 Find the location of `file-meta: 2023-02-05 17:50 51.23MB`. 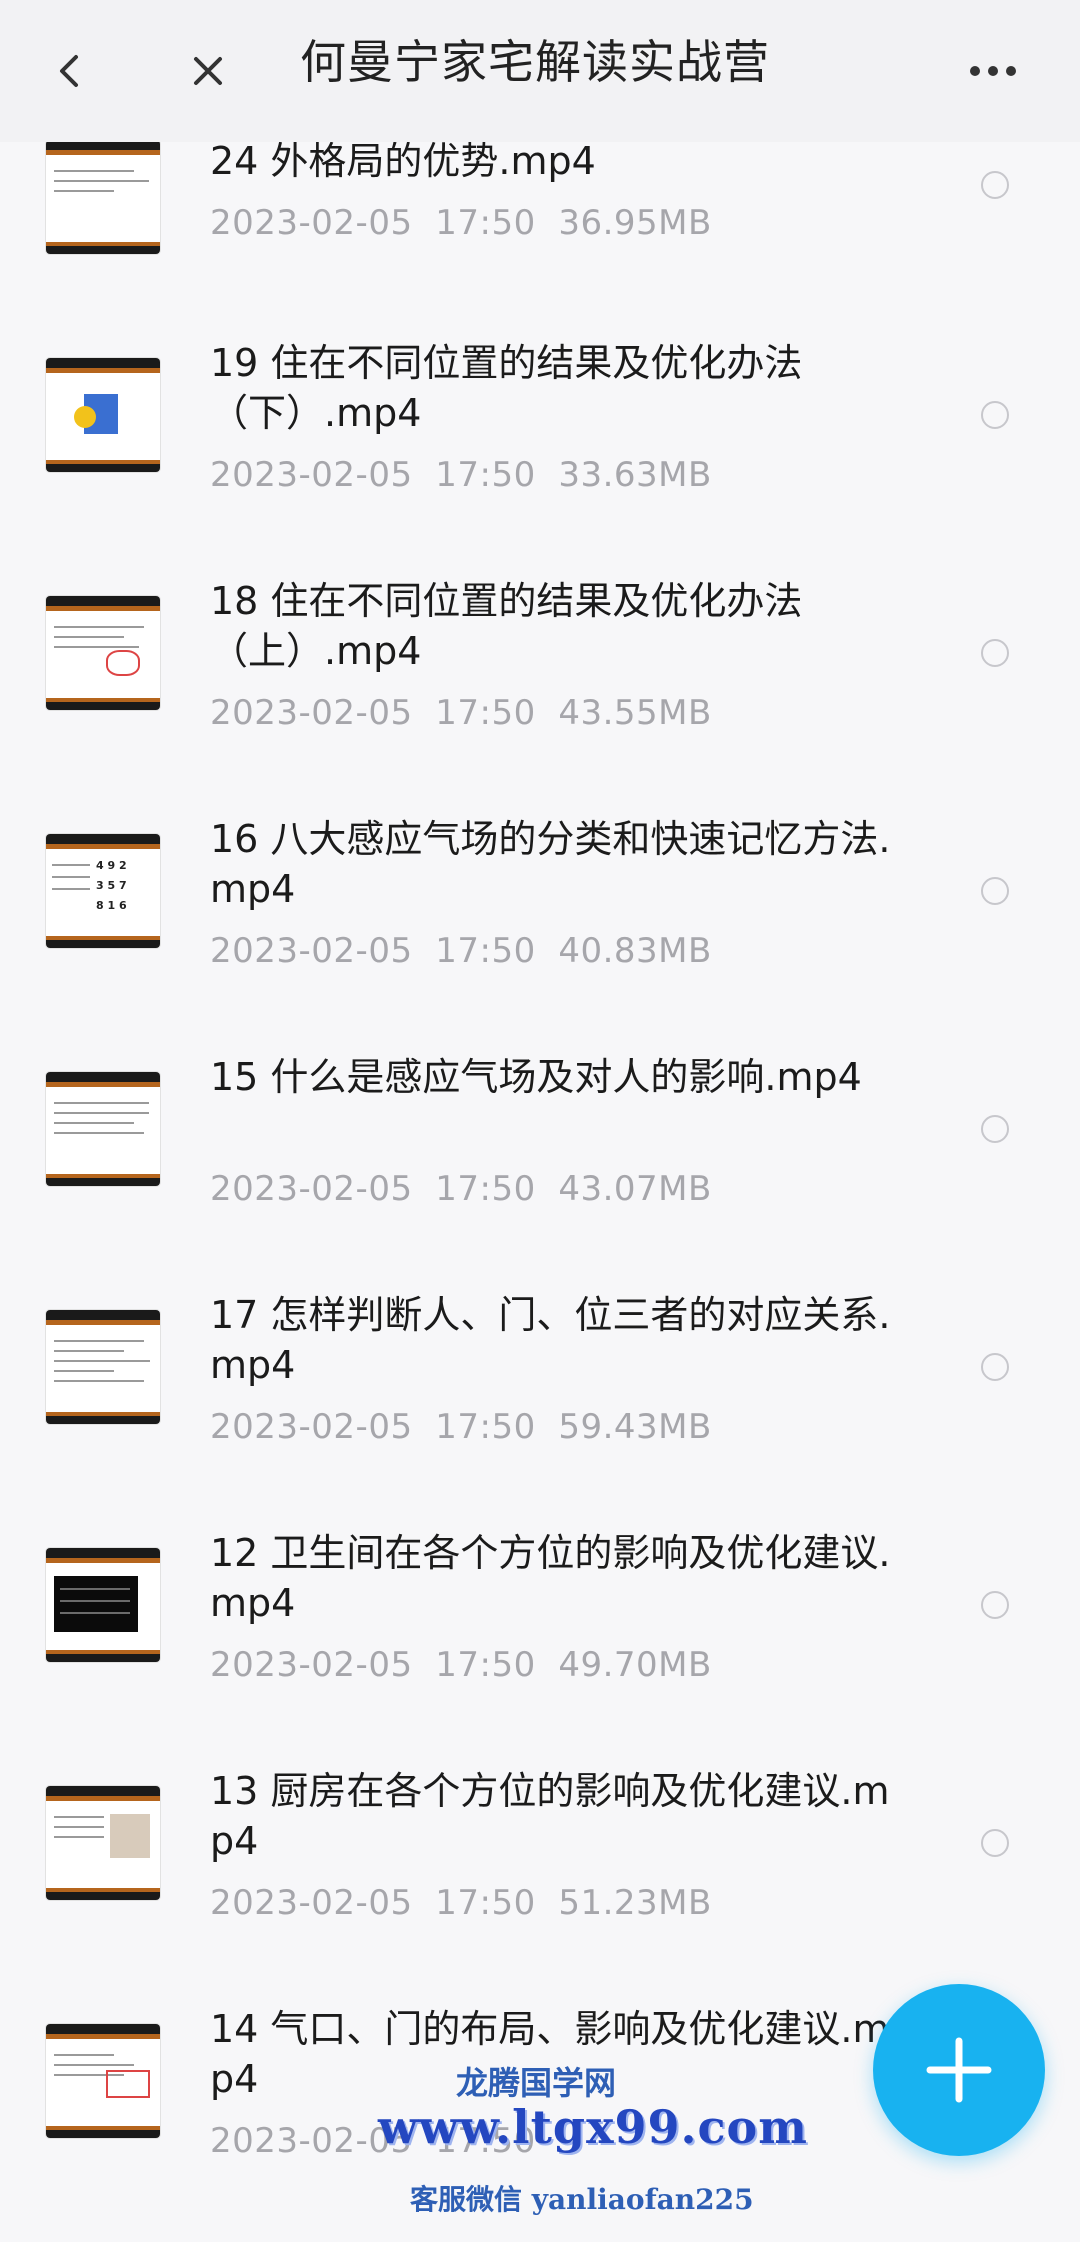

file-meta: 2023-02-05 17:50 51.23MB is located at coordinates (461, 1903).